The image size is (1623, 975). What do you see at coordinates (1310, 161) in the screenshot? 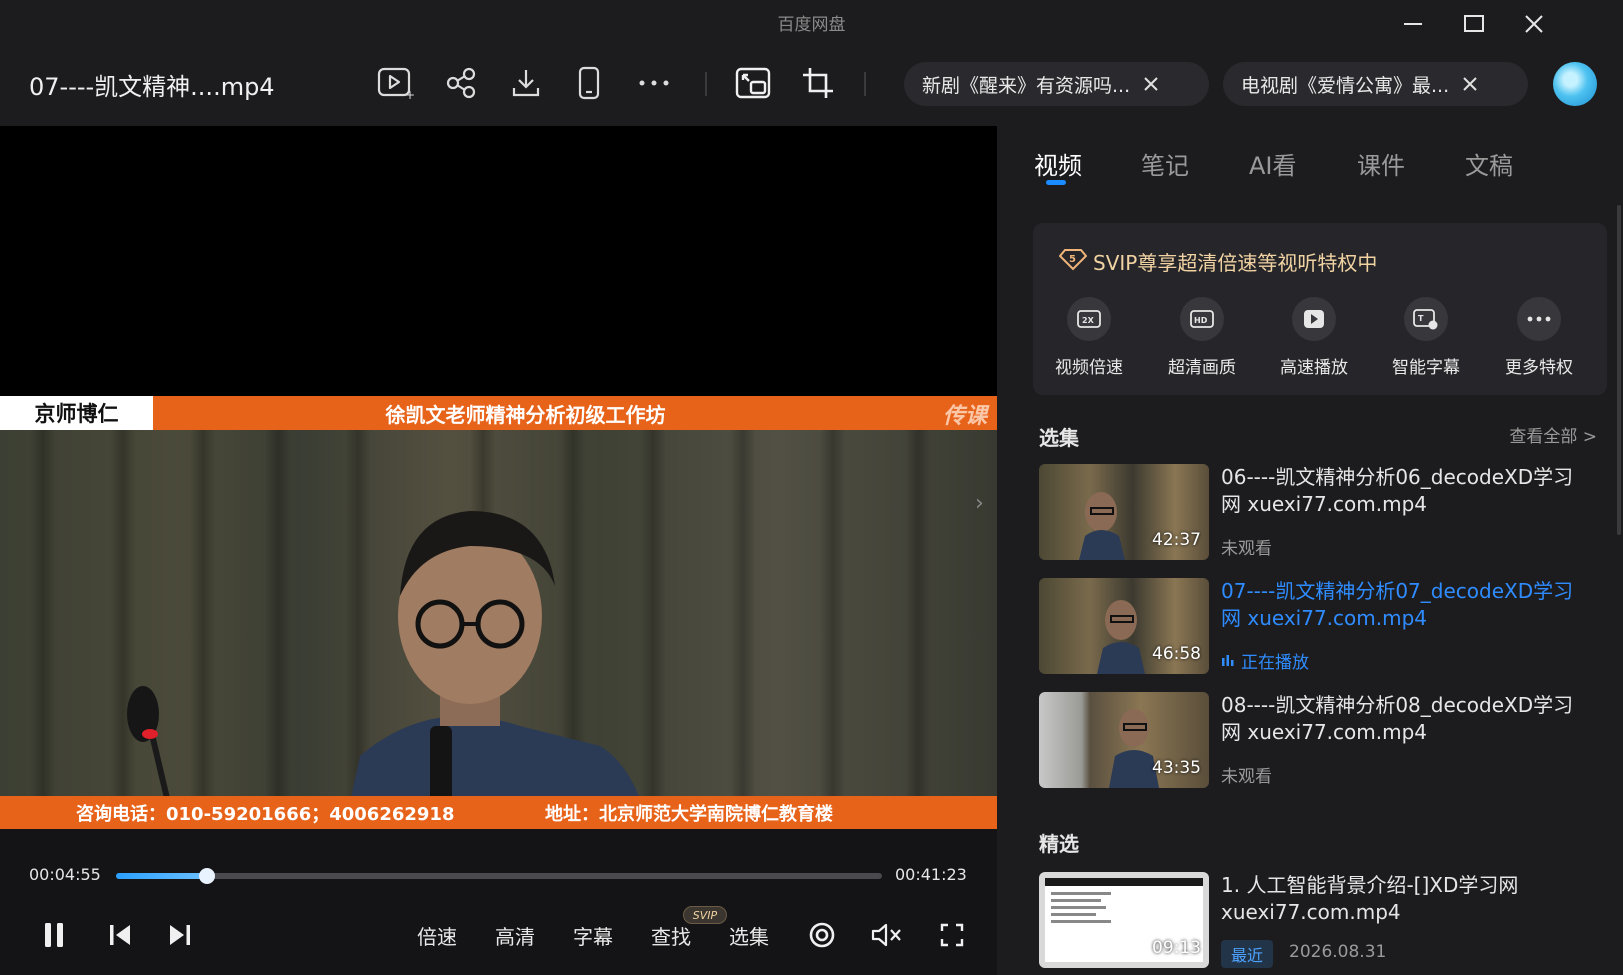
I see `sidebar-tabs: 视频 笔记 AI看 课件 文稿` at bounding box center [1310, 161].